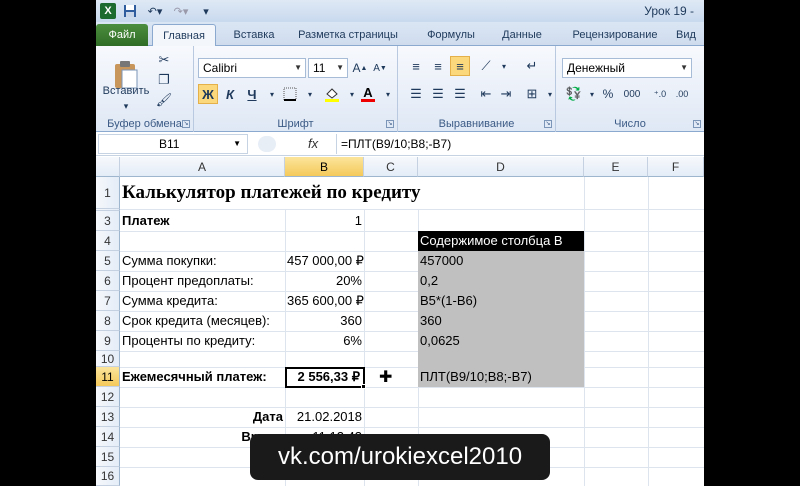  I want to click on clipboard-dialog-launcher-icon: ↘, so click(186, 124).